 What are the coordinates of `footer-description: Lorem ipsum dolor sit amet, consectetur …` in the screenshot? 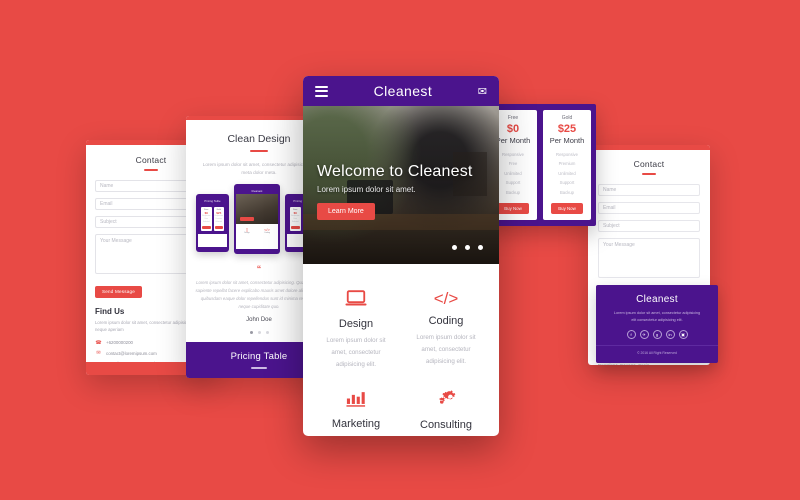 It's located at (657, 316).